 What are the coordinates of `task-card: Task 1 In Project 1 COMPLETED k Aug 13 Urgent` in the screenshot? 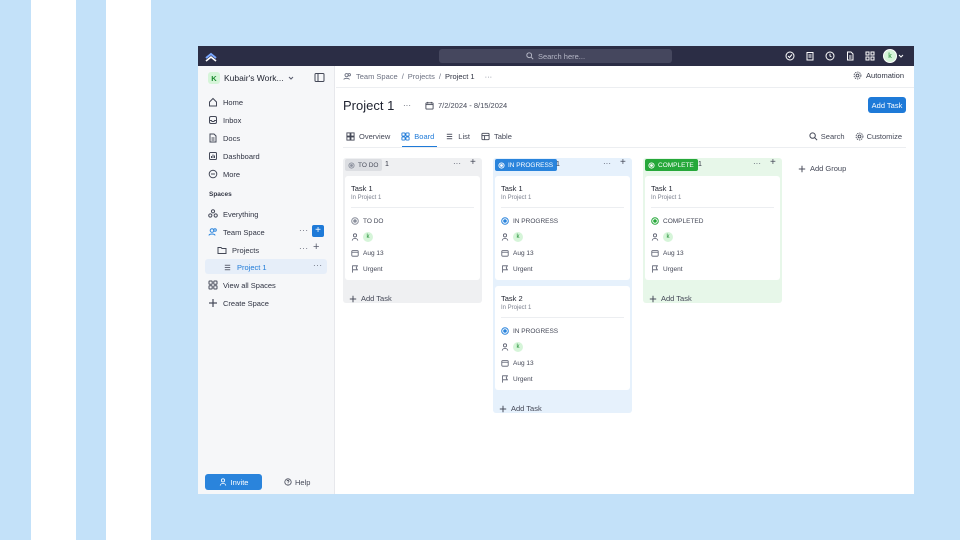 It's located at (712, 228).